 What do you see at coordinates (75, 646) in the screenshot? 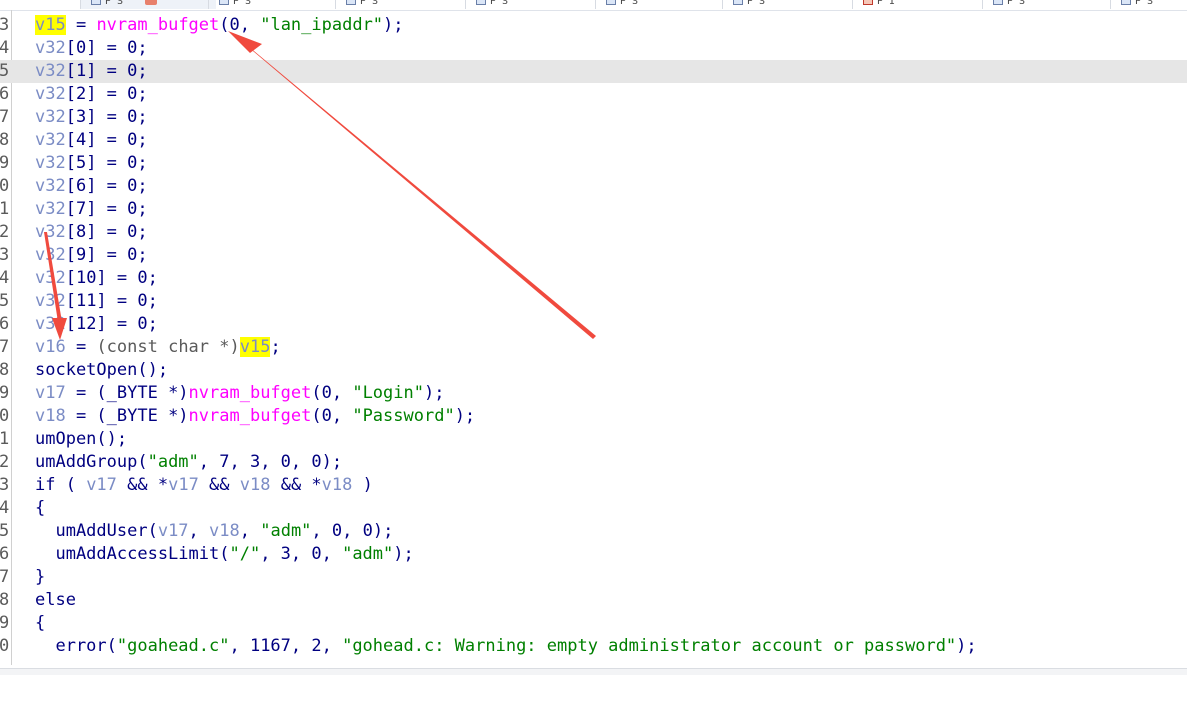
I see `function-call: error(` at bounding box center [75, 646].